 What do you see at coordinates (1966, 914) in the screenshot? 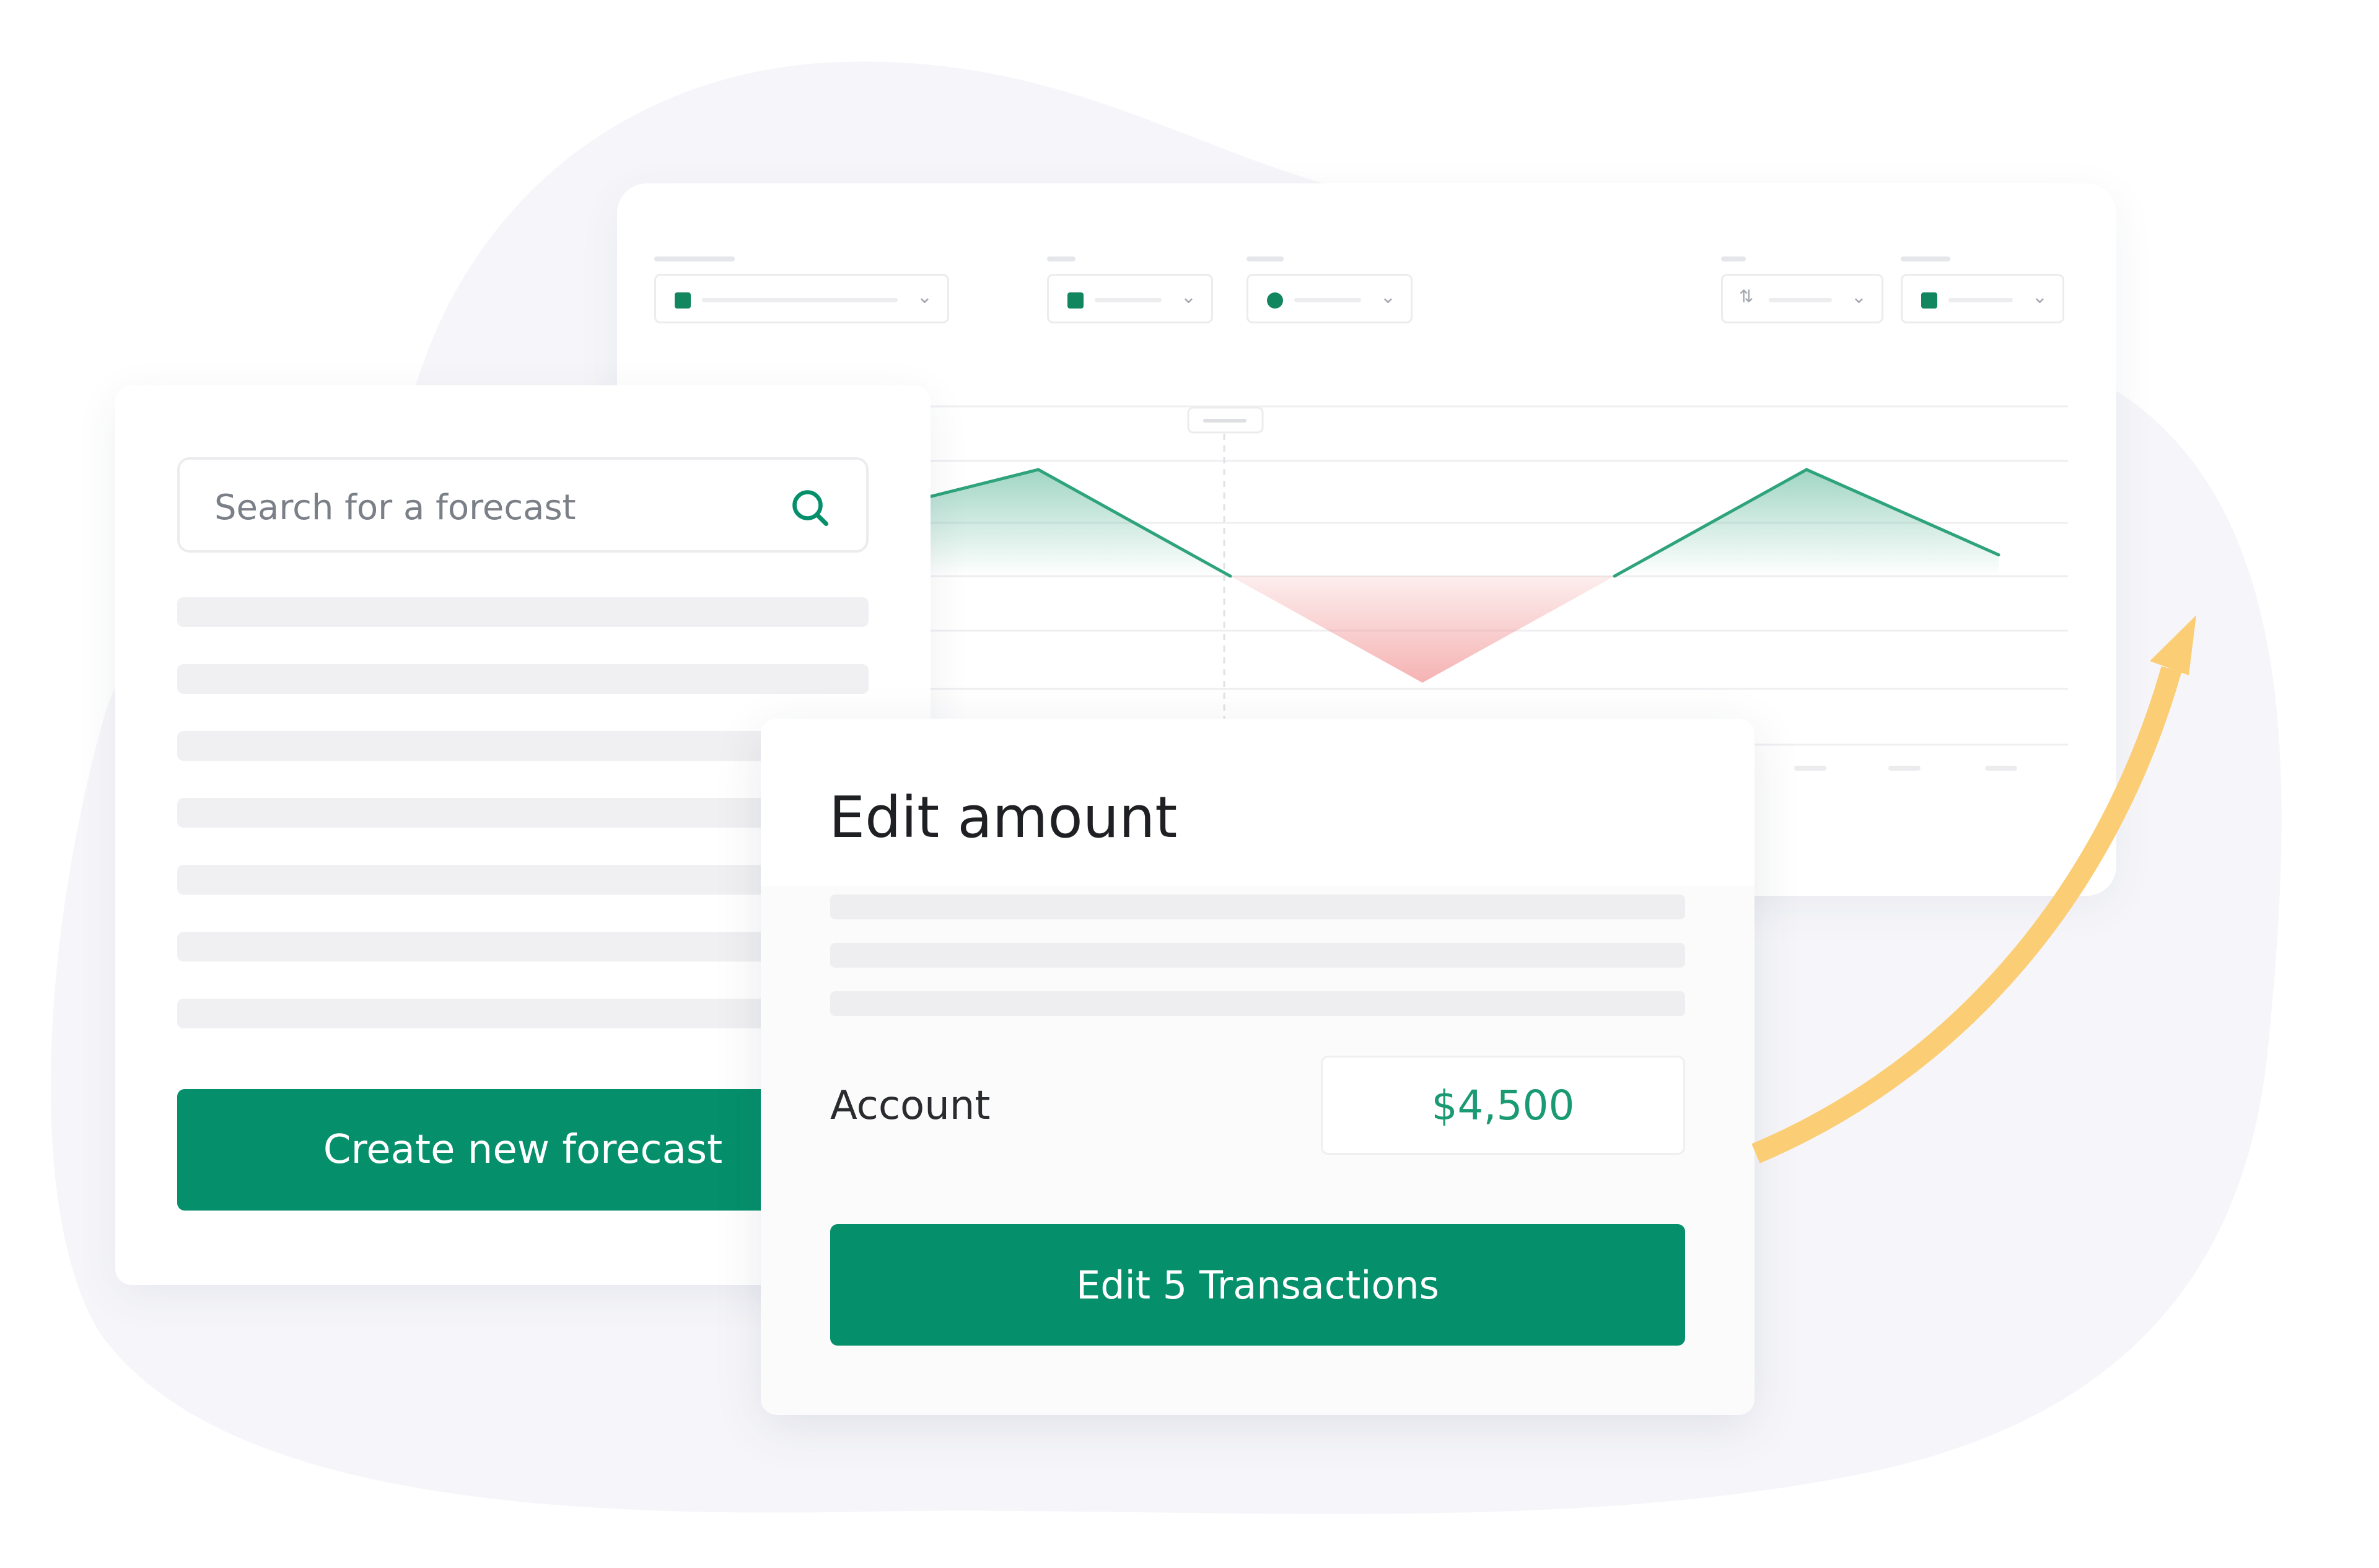
I see `arrow-curve` at bounding box center [1966, 914].